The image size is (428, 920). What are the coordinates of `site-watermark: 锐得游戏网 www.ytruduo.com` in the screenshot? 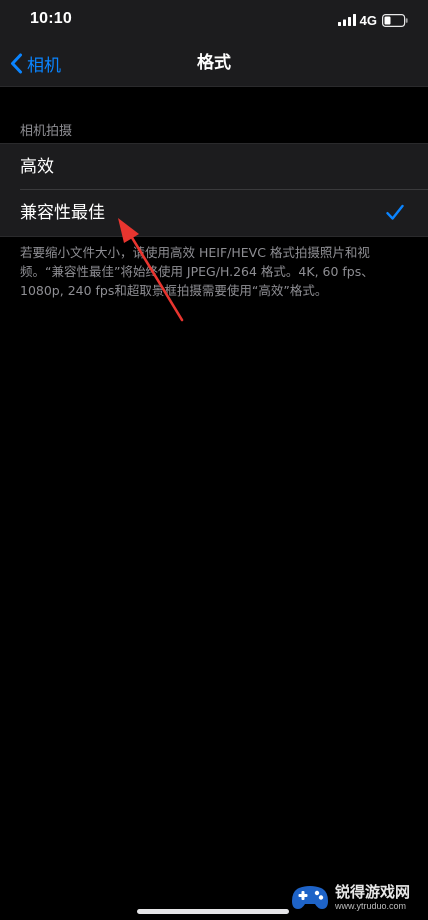 It's located at (357, 897).